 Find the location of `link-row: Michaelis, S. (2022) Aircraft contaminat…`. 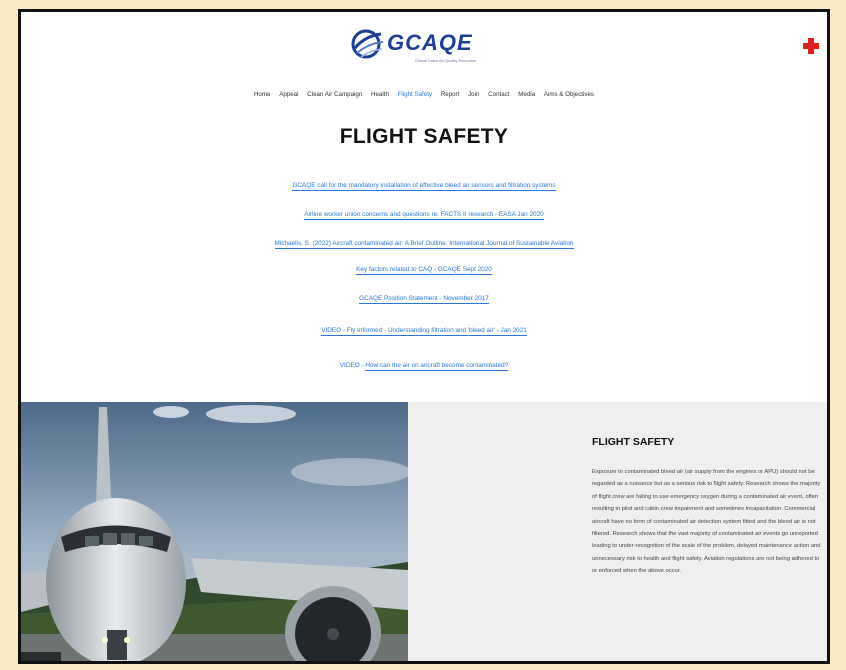

link-row: Michaelis, S. (2022) Aircraft contaminat… is located at coordinates (424, 244).